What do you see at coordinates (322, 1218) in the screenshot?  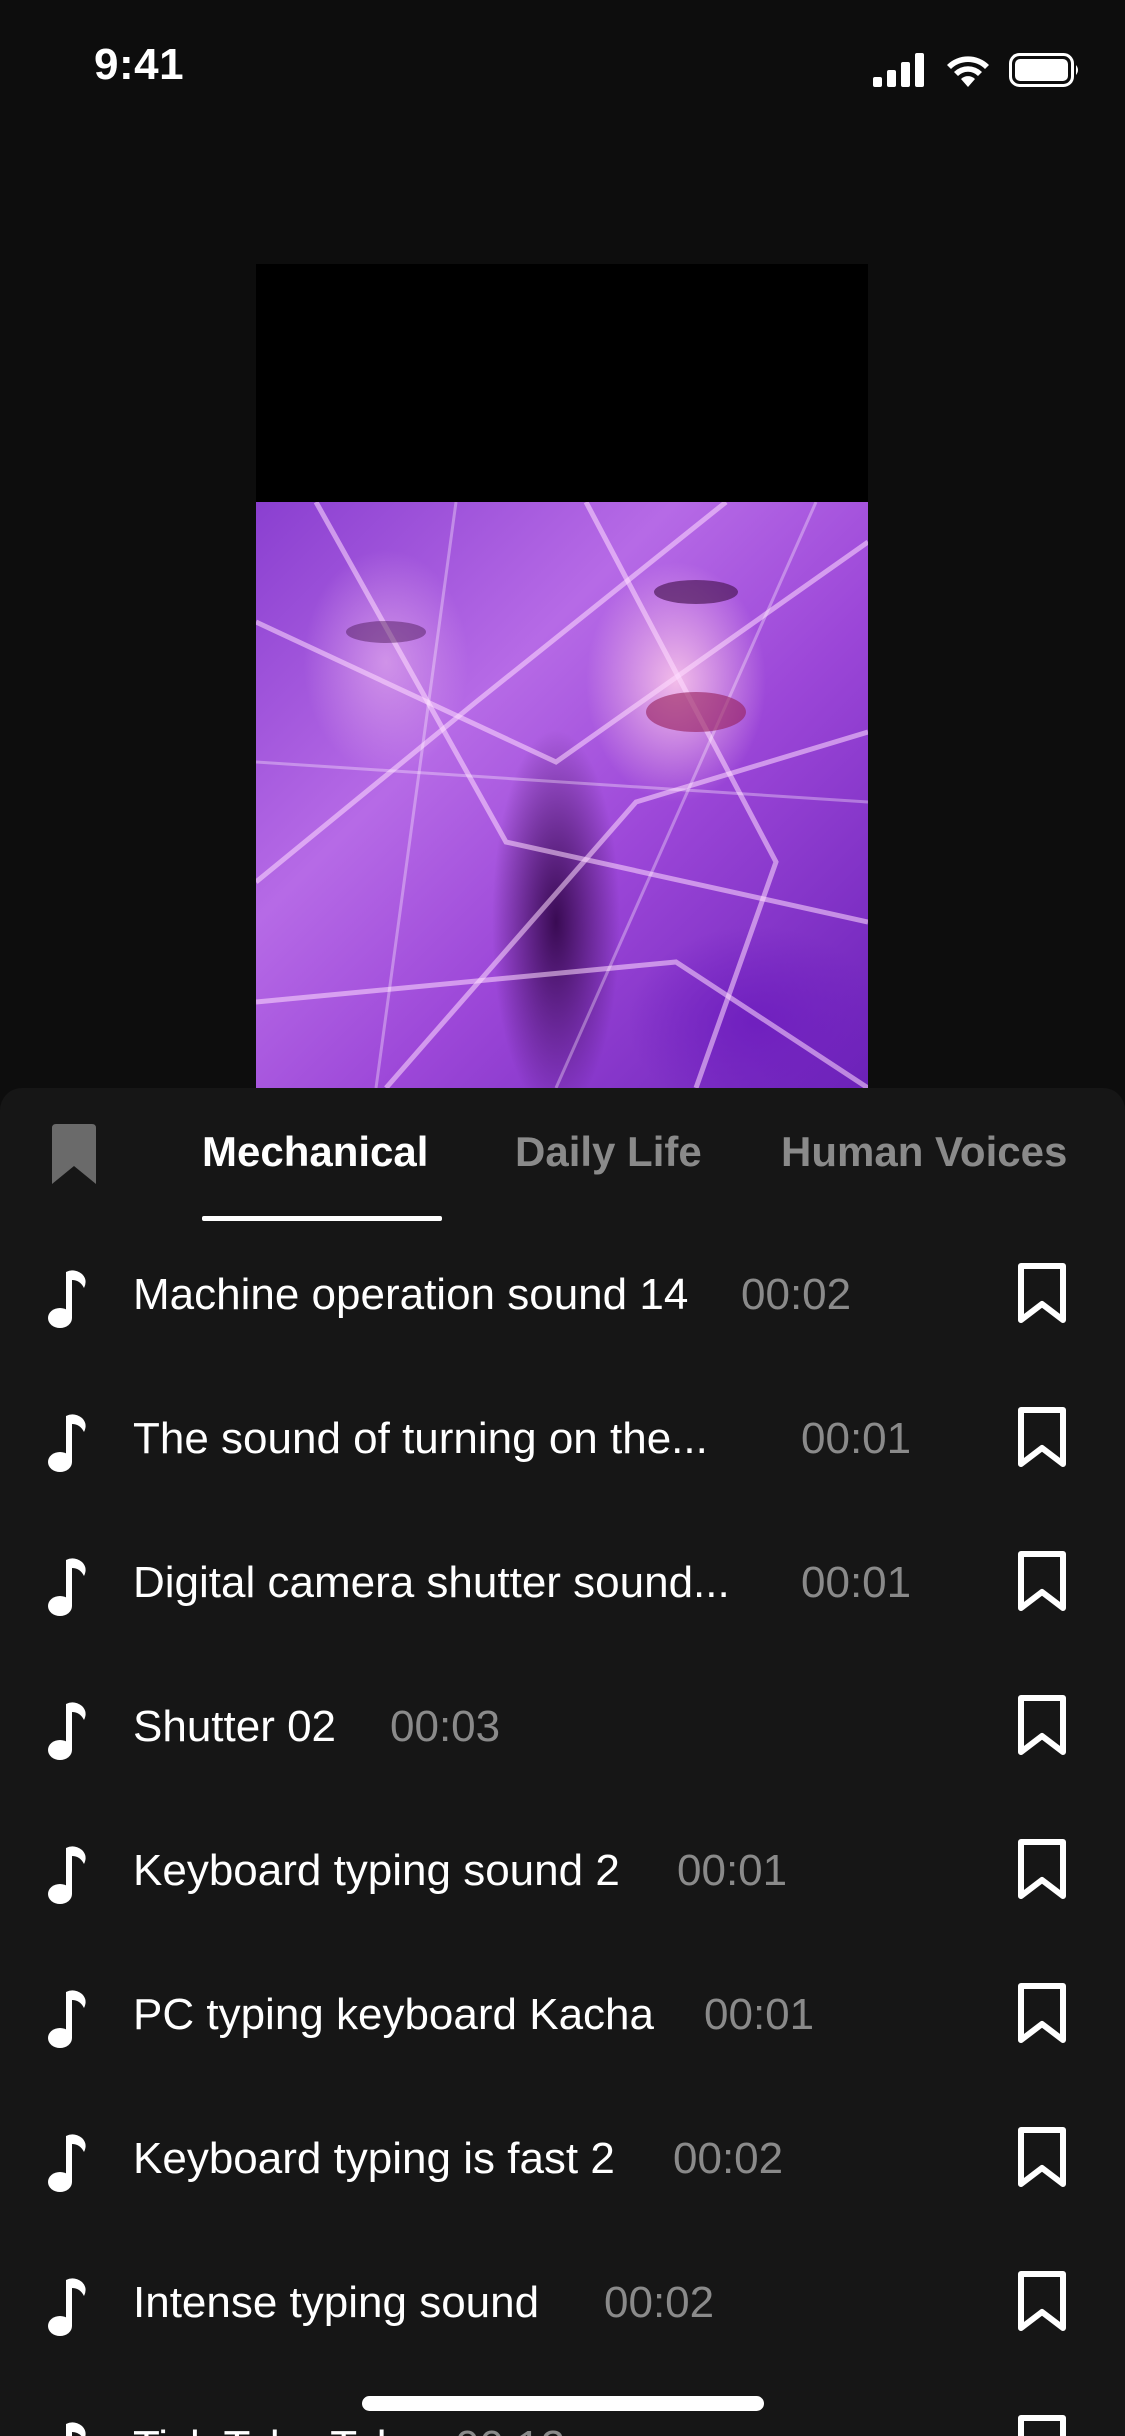 I see `active-tab-indicator` at bounding box center [322, 1218].